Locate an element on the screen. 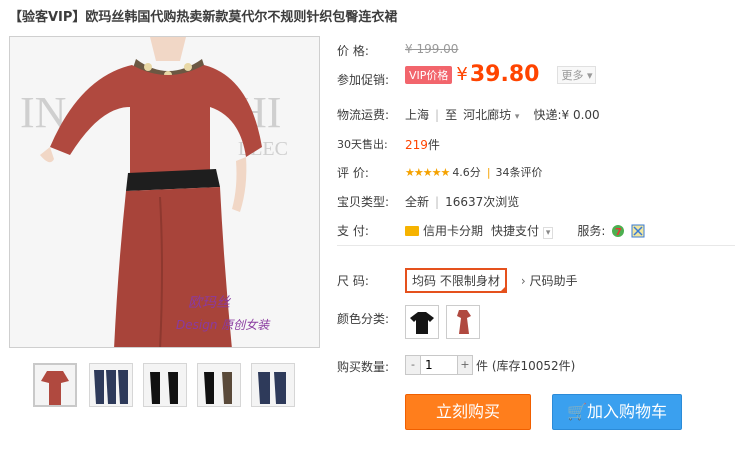  brand-watermark-sub: Design 原创女装 is located at coordinates (223, 325).